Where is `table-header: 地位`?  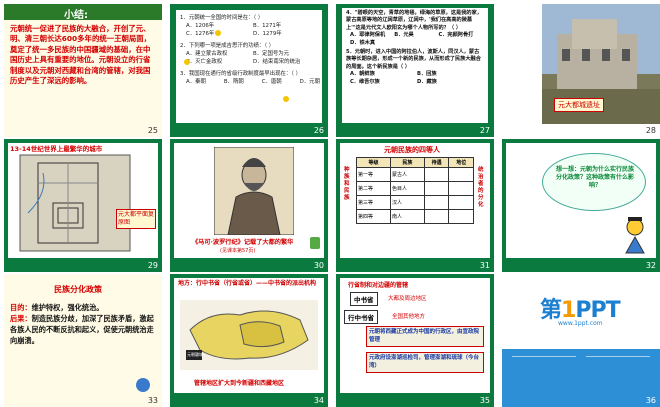 table-header: 地位 is located at coordinates (461, 162).